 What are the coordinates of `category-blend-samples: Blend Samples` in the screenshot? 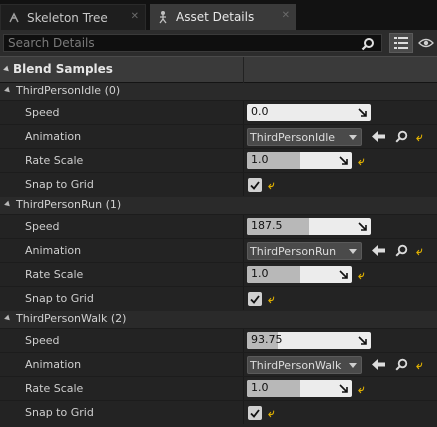 It's located at (218, 70).